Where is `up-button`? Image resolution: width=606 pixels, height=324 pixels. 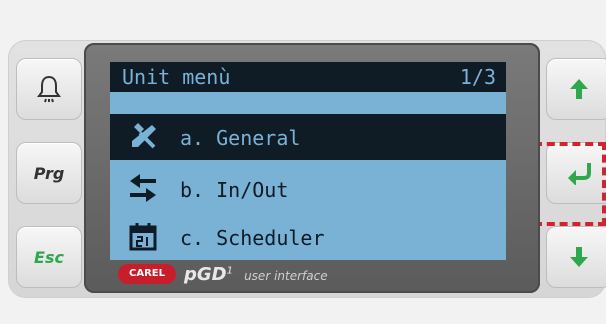
up-button is located at coordinates (576, 89).